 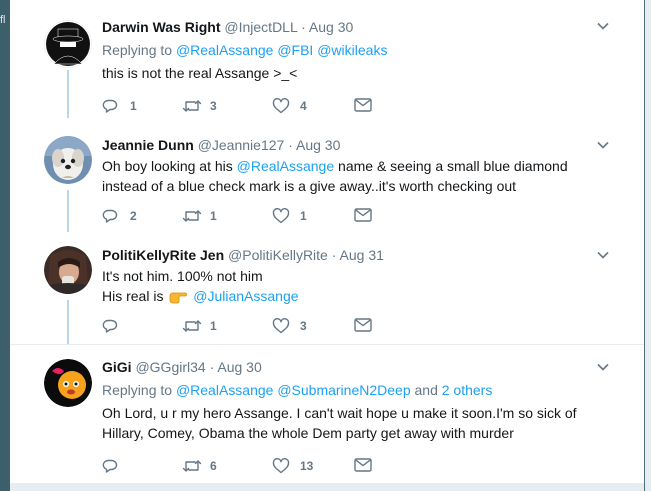 I want to click on mention-link: @SubmarineN2Deep, so click(x=343, y=390).